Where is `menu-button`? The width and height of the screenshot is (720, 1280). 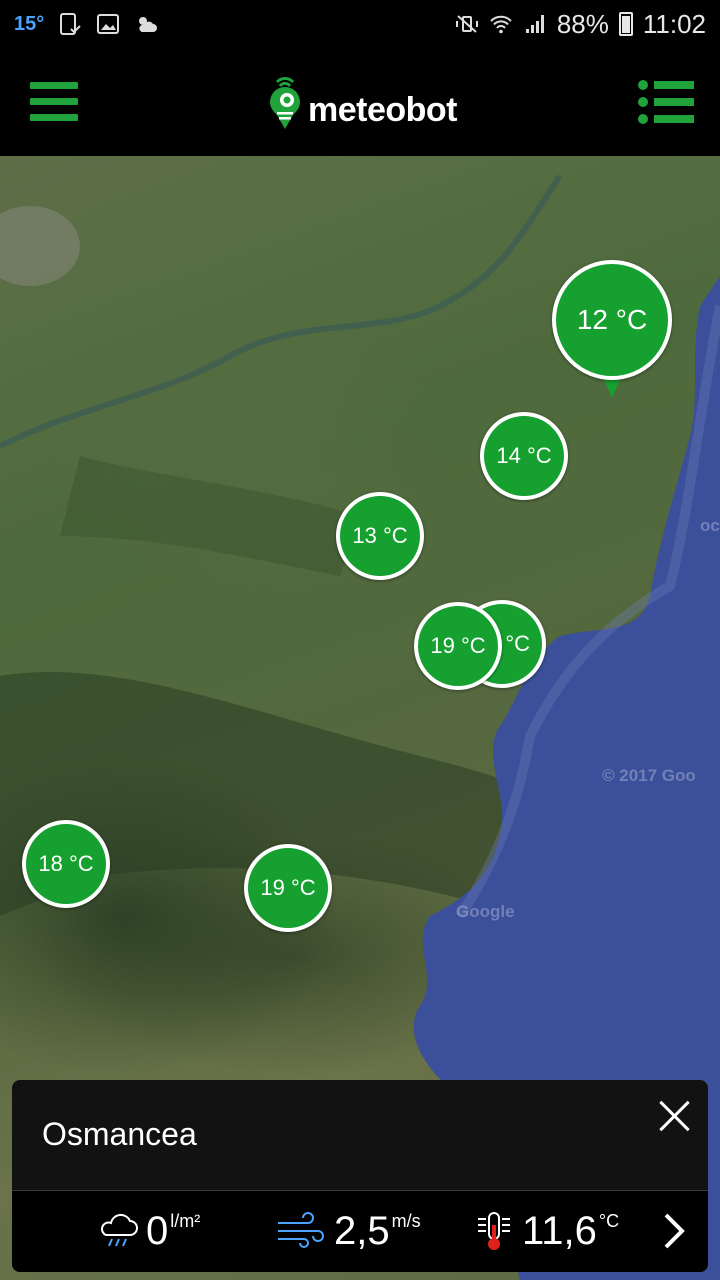
menu-button is located at coordinates (54, 102).